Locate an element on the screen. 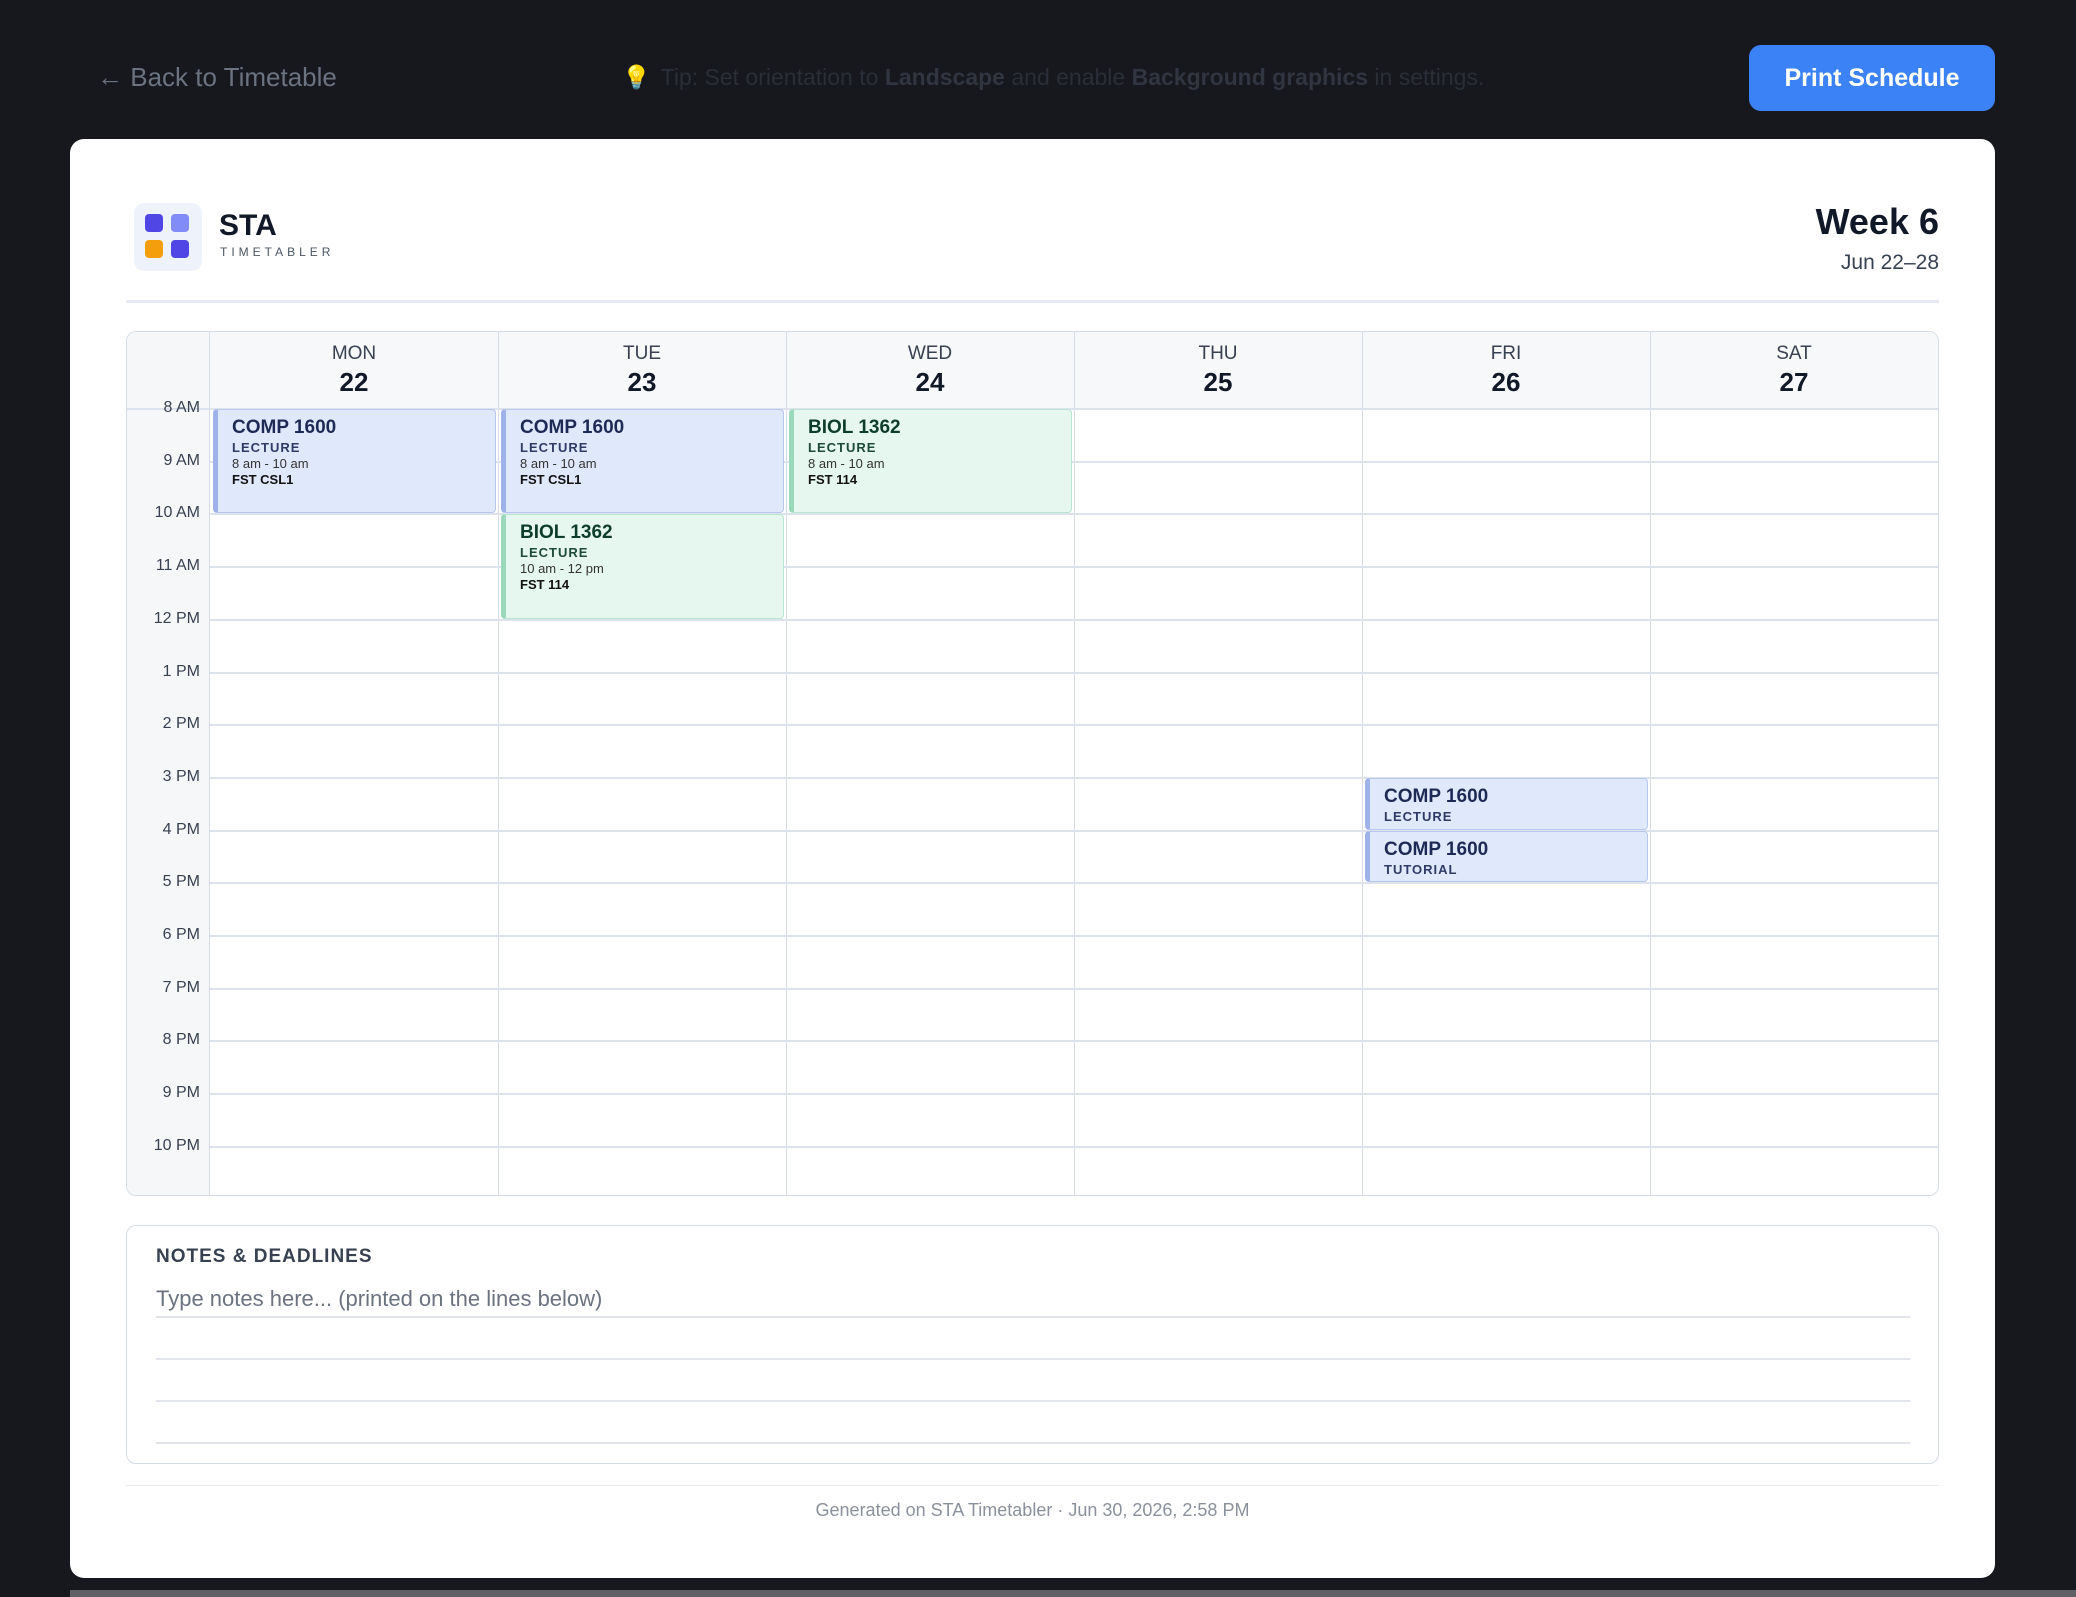  time-label: 10 AM is located at coordinates (177, 513).